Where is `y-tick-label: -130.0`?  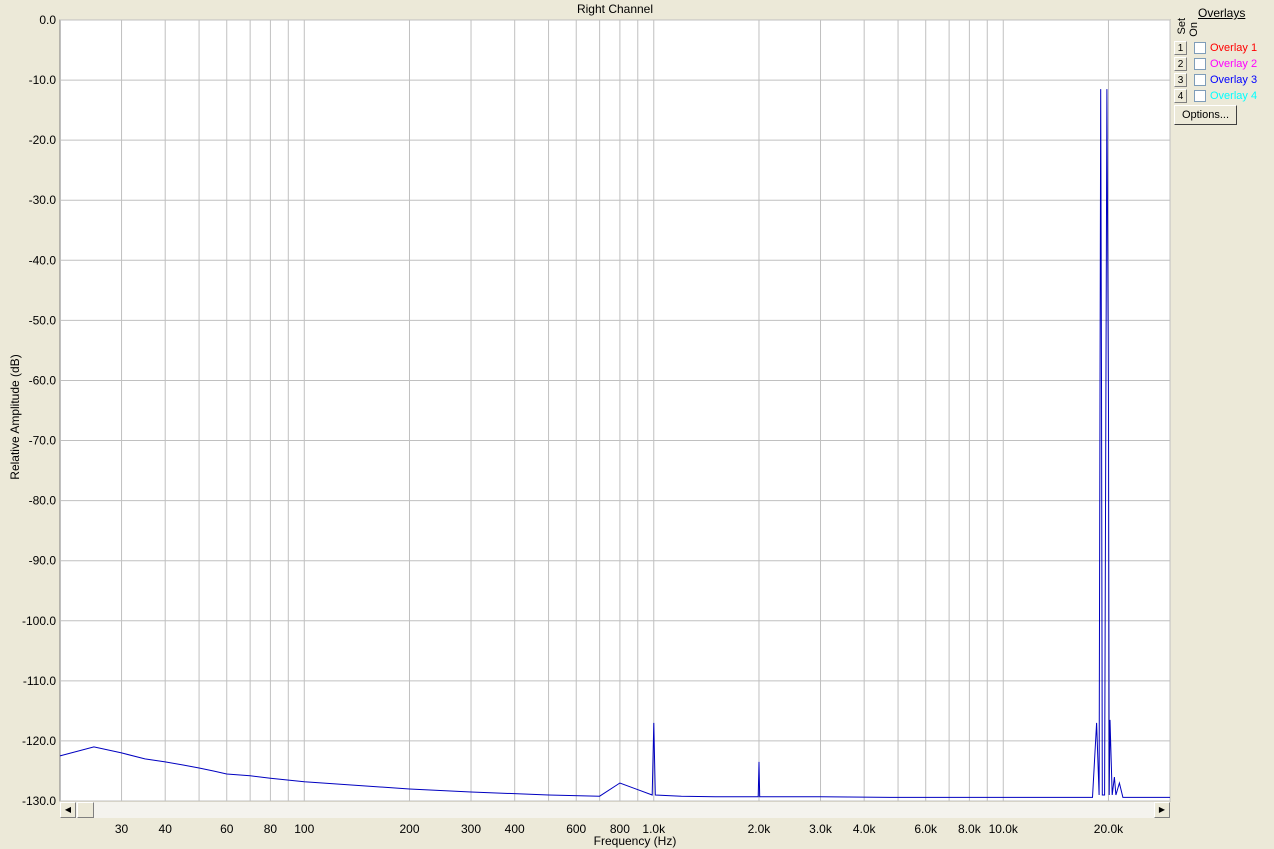 y-tick-label: -130.0 is located at coordinates (39, 801).